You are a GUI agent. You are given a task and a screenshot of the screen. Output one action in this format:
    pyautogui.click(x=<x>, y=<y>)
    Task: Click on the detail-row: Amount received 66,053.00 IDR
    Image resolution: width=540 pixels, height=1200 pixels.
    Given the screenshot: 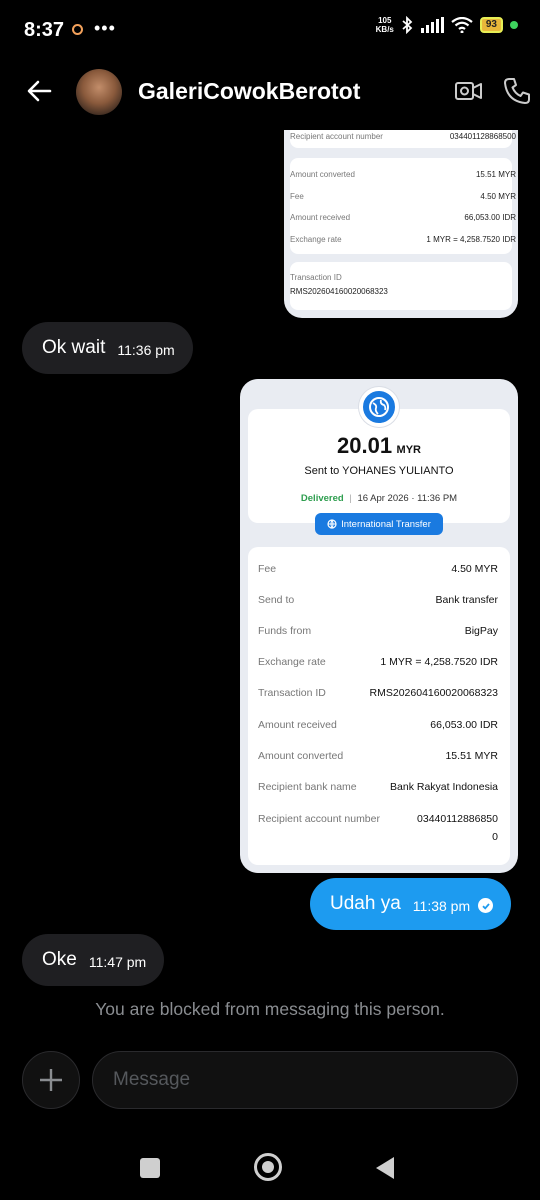 What is the action you would take?
    pyautogui.click(x=378, y=725)
    